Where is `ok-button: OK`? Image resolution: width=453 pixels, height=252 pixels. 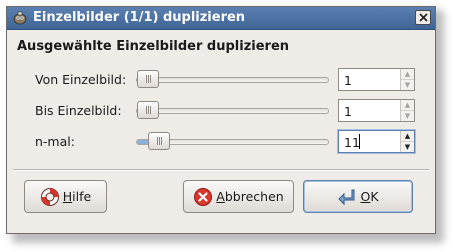
ok-button: OK is located at coordinates (358, 196).